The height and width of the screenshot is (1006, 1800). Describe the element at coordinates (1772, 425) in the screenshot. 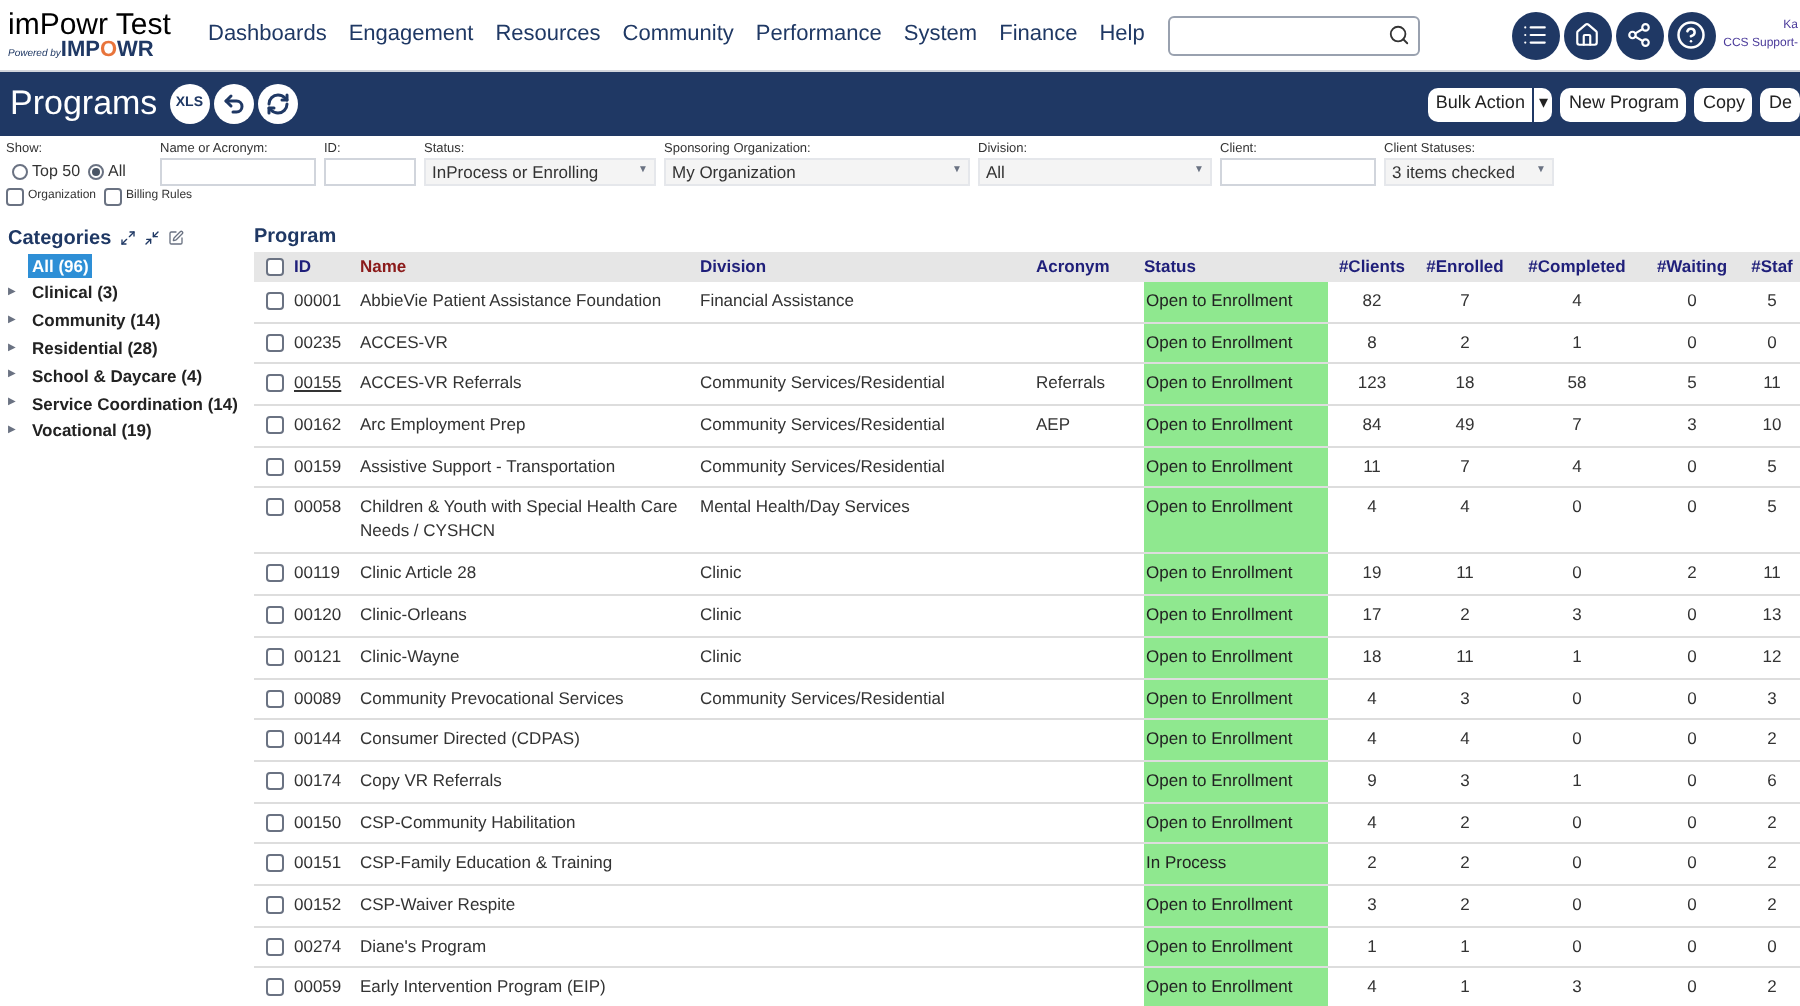

I see `table-cell-text: 10` at that location.